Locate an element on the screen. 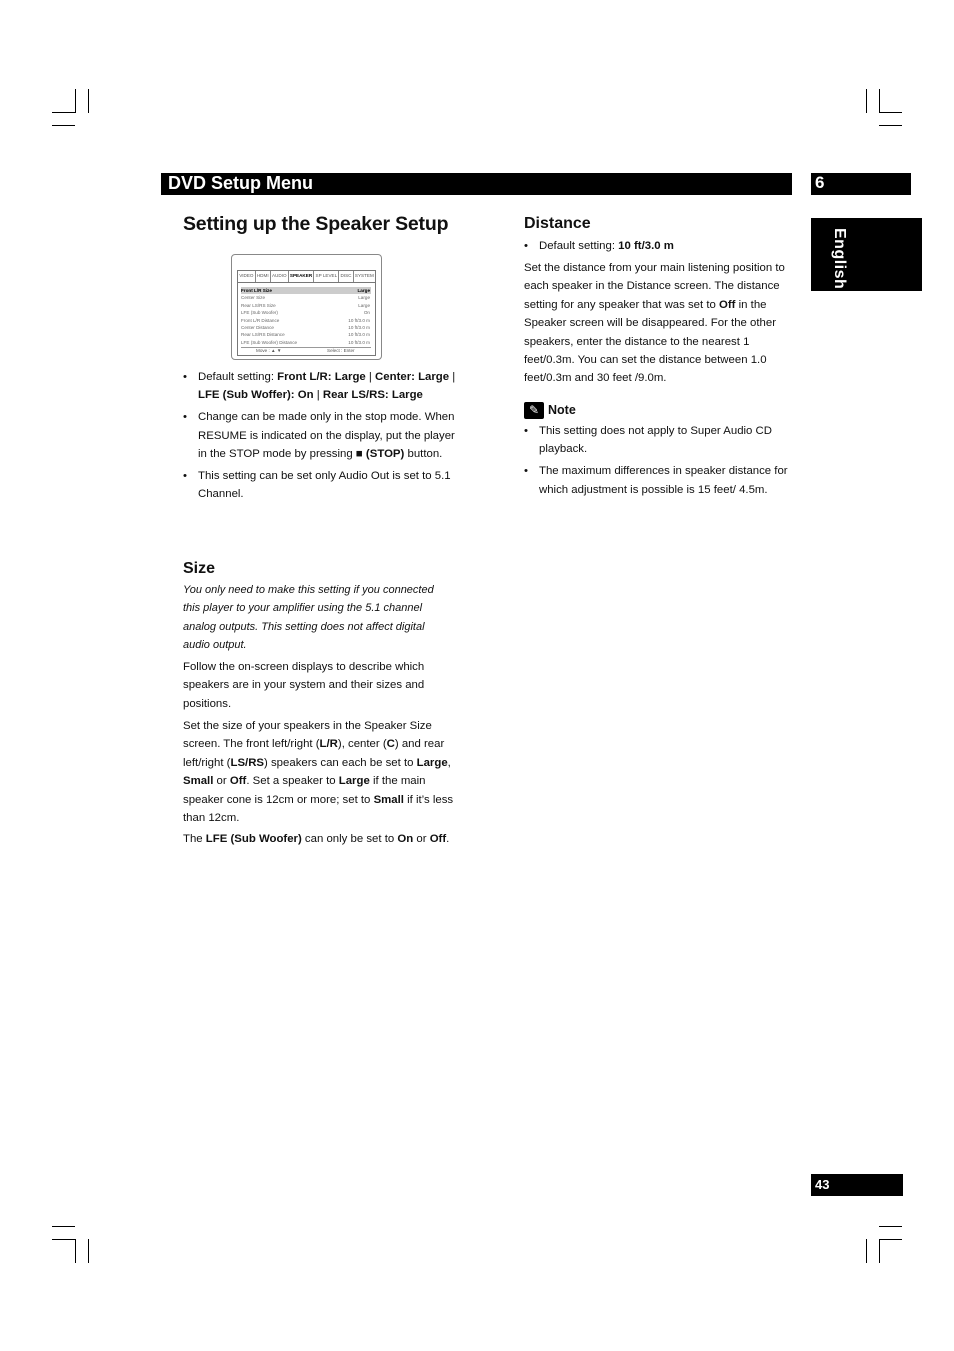 This screenshot has width=954, height=1351. list-item: Default setting: 10 ft/3.0 m is located at coordinates (659, 246).